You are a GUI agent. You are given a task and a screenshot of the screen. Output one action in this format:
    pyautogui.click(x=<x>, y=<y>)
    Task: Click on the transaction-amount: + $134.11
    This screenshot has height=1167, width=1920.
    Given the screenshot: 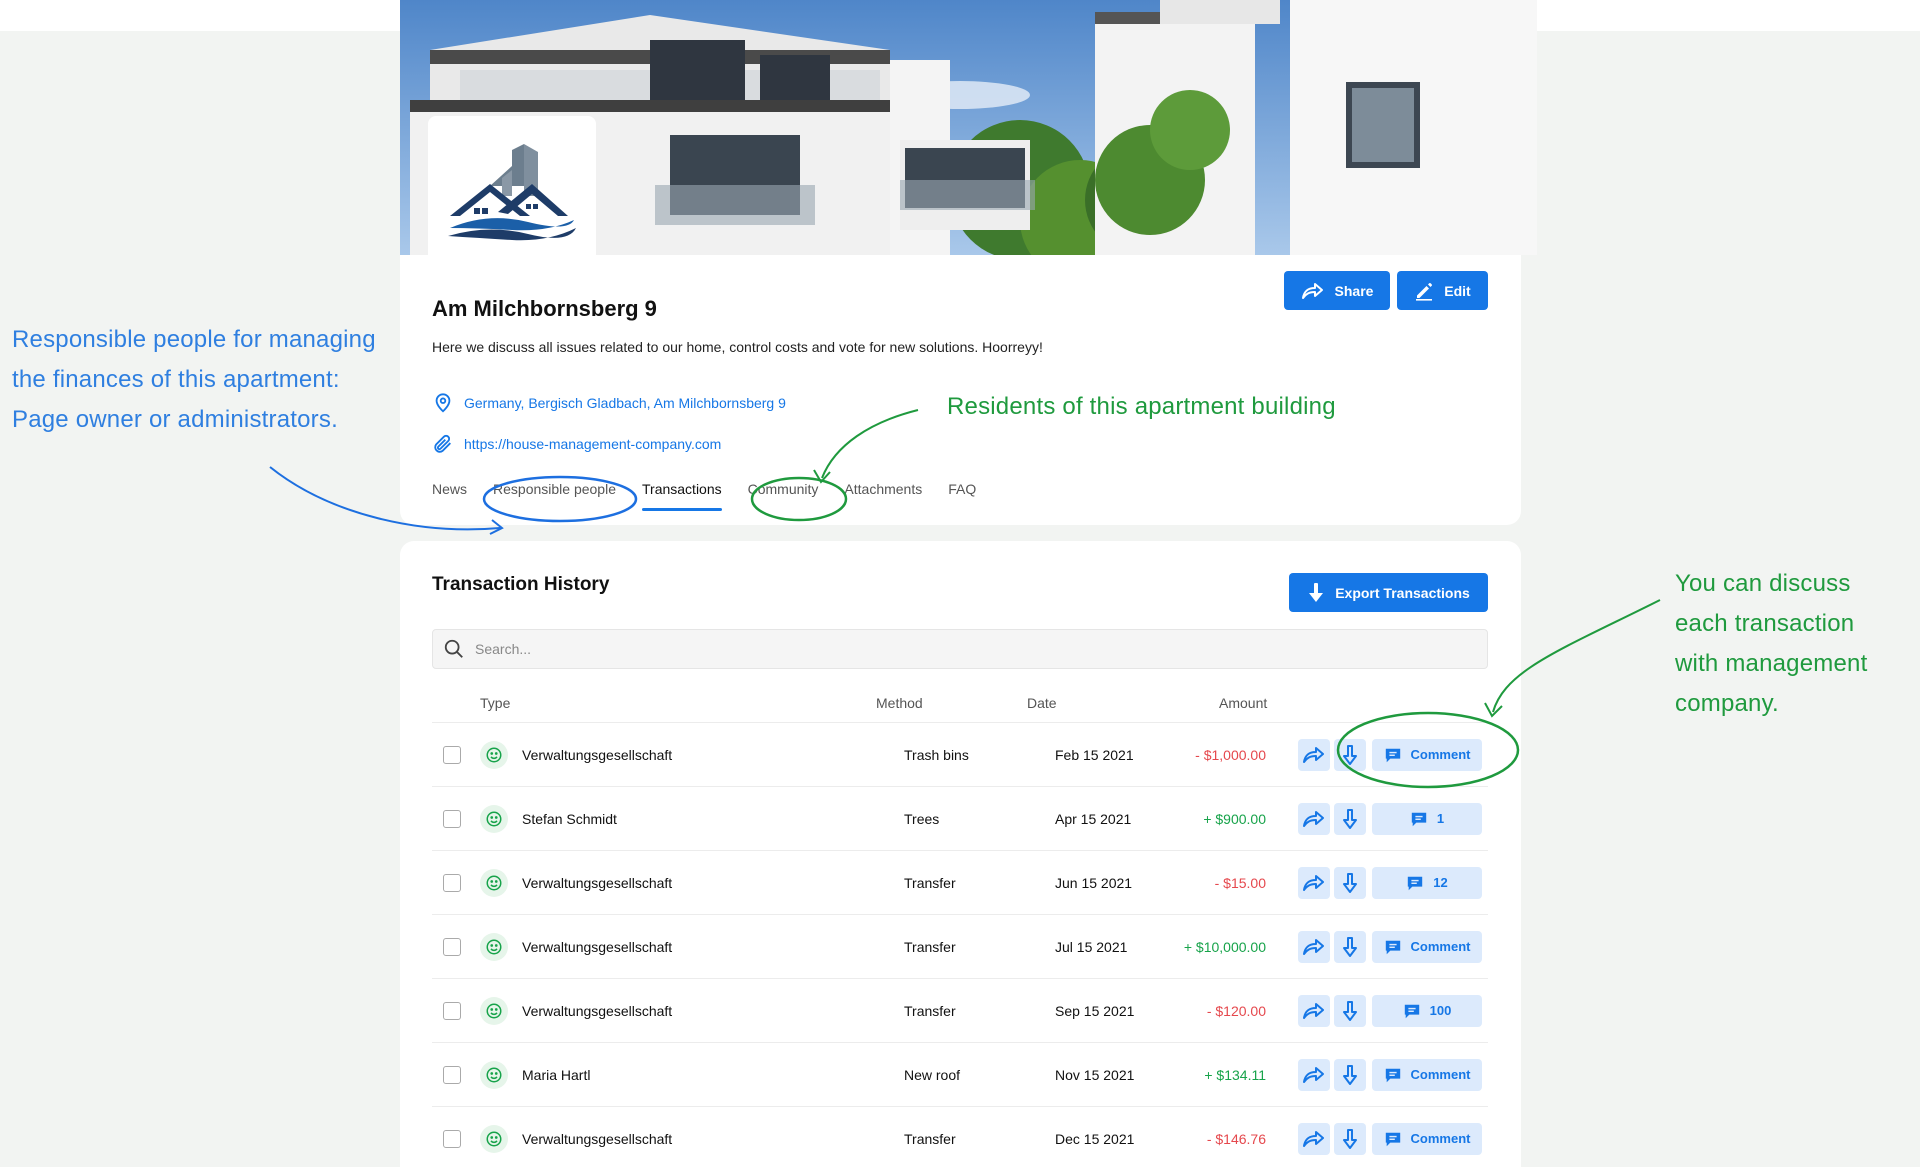 What is the action you would take?
    pyautogui.click(x=1235, y=1074)
    